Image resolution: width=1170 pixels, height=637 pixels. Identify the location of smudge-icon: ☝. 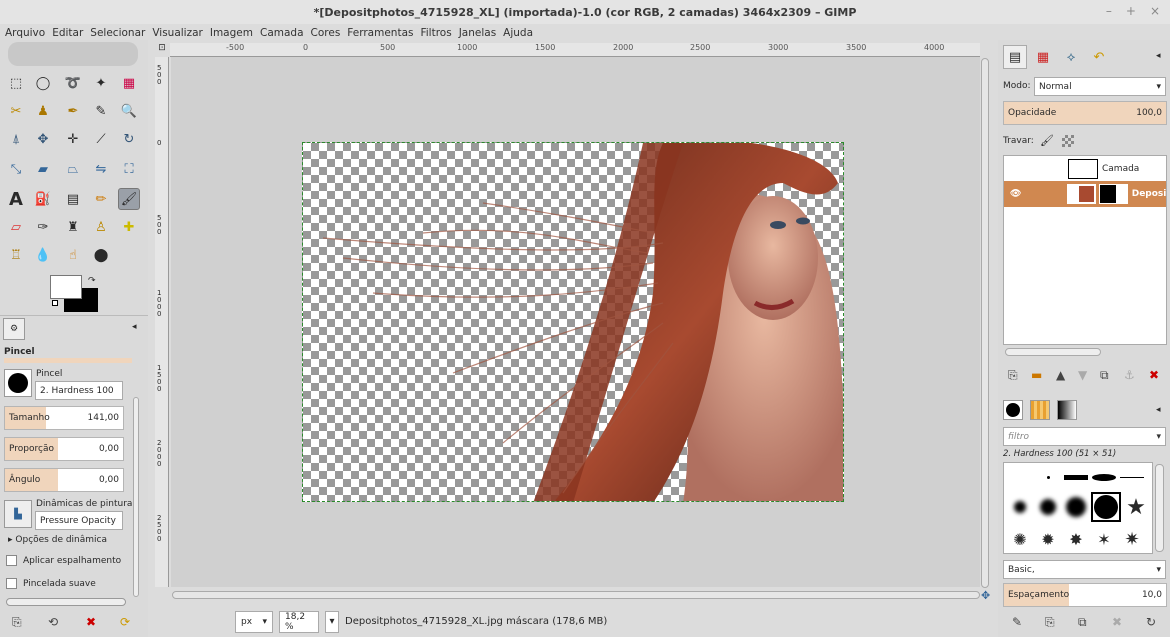
(73, 255).